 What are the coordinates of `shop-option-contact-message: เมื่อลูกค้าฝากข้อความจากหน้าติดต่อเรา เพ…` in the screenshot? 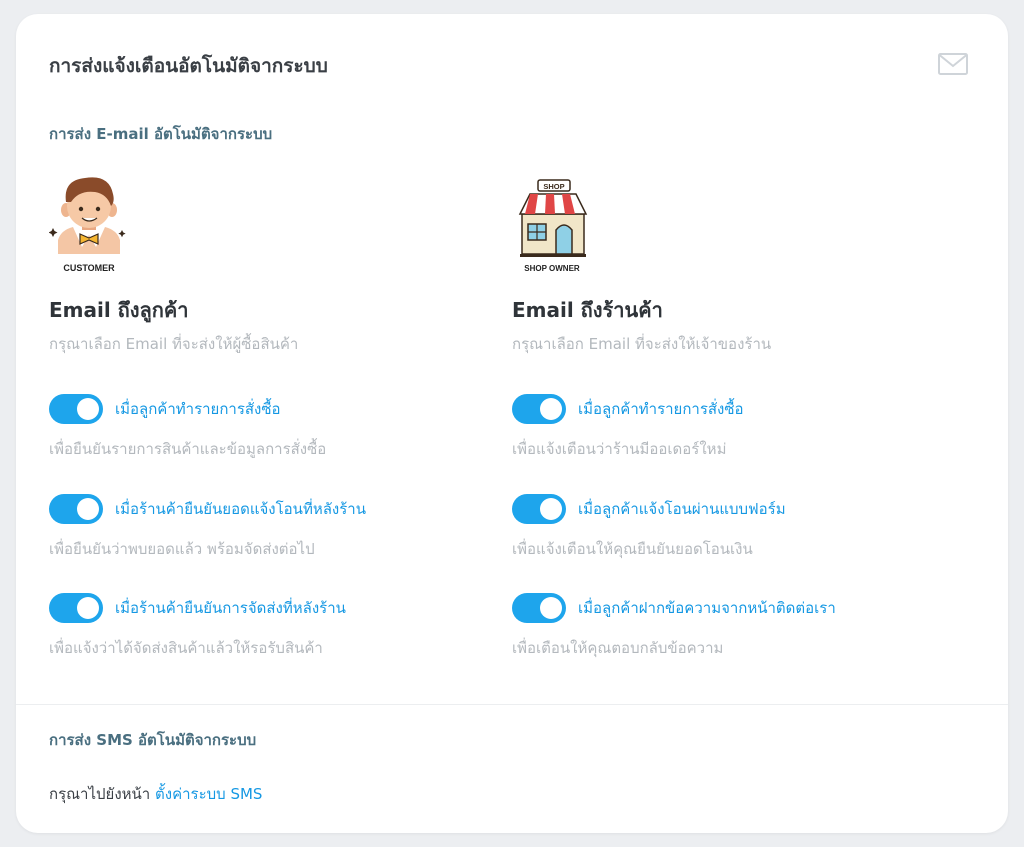 It's located at (727, 626).